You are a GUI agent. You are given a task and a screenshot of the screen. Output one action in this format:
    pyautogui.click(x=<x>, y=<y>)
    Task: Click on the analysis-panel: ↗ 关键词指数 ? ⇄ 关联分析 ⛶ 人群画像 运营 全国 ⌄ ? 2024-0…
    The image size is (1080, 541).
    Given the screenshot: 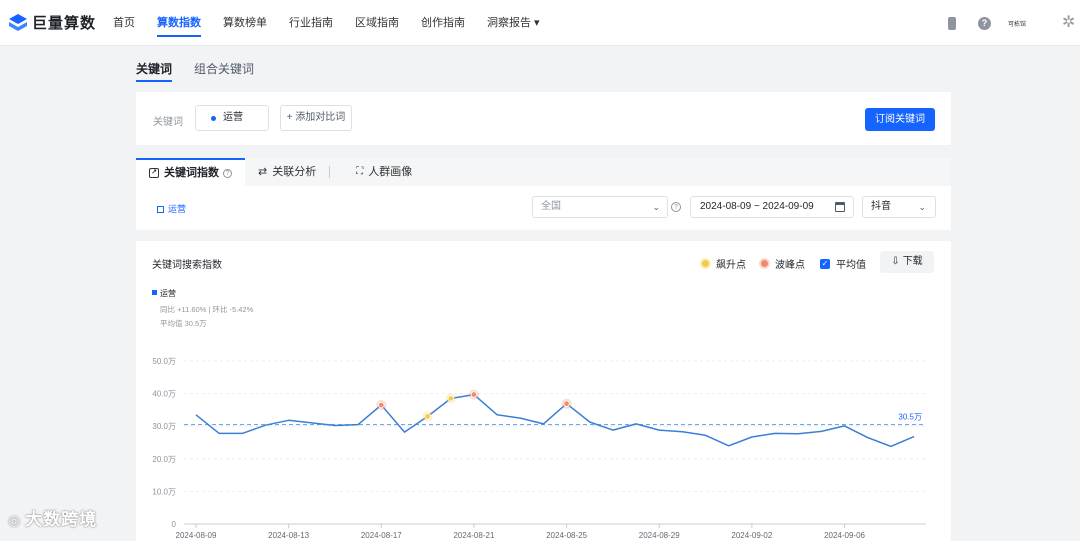 What is the action you would take?
    pyautogui.click(x=543, y=194)
    